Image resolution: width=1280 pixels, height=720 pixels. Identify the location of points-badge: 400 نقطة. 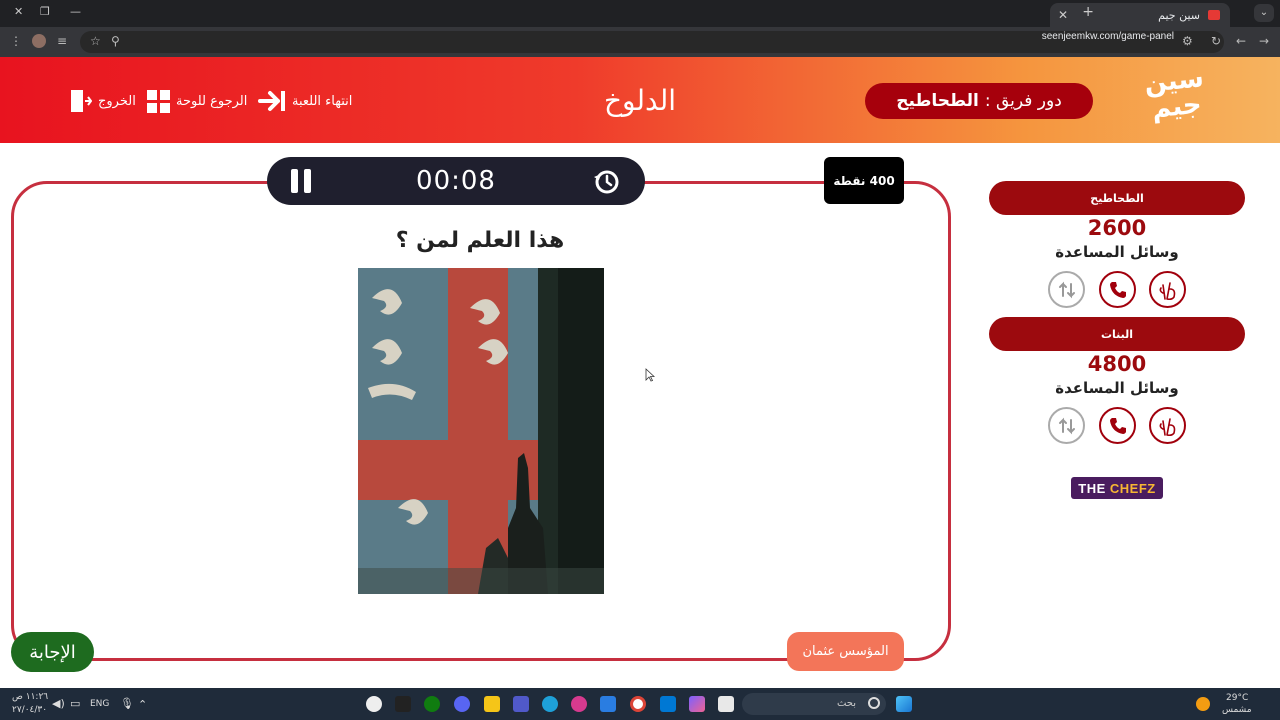
(864, 180).